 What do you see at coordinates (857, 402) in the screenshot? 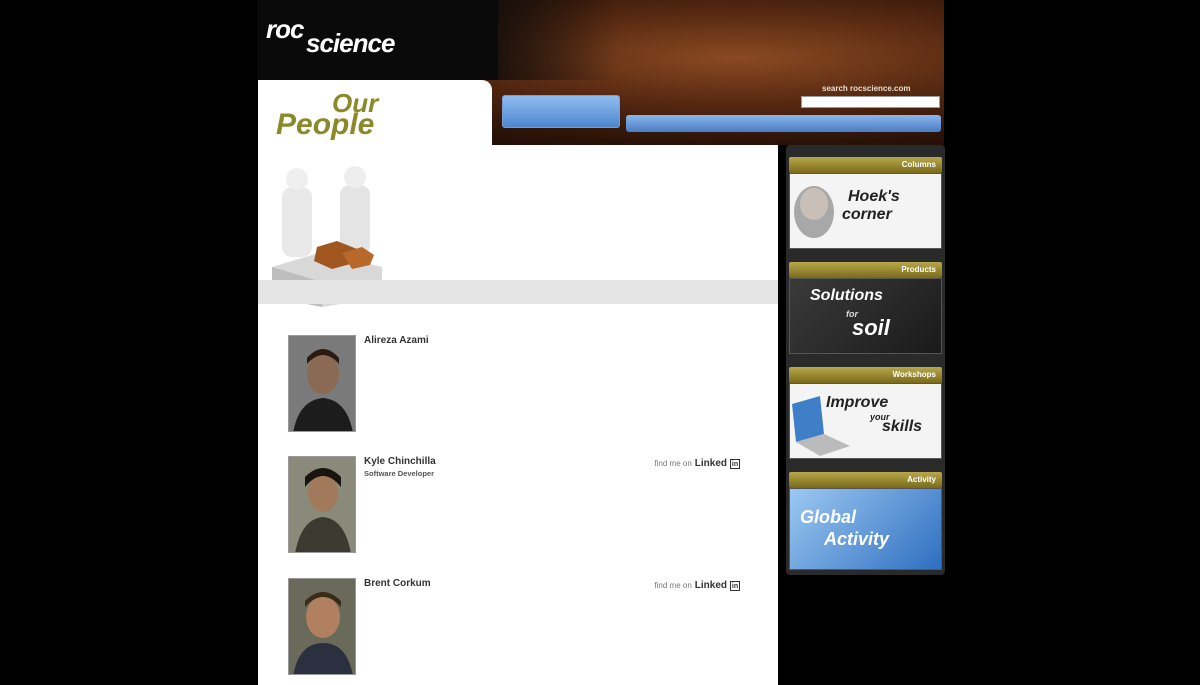
I see `tile-line-1: Improve` at bounding box center [857, 402].